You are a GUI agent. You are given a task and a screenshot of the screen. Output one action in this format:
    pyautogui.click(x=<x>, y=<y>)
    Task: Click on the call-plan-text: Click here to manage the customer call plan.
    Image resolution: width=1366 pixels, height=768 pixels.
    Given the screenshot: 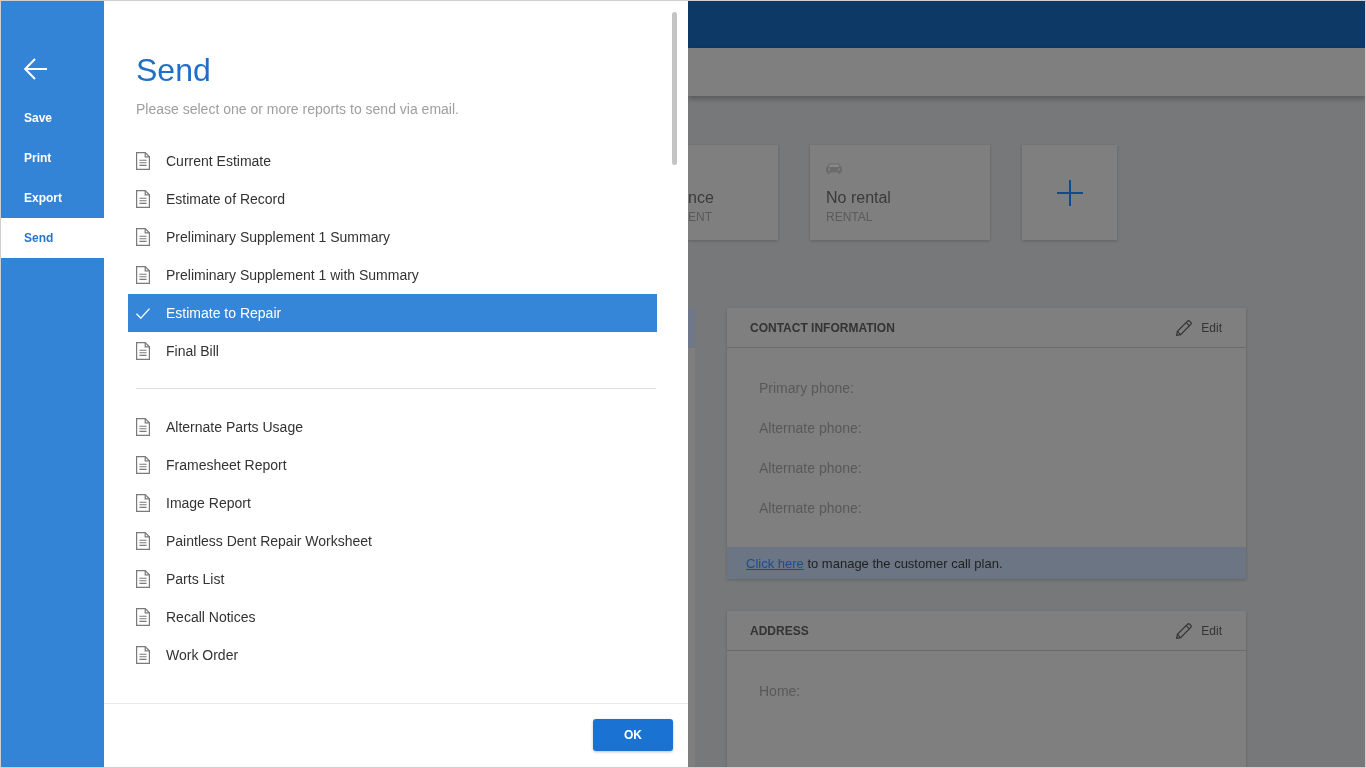 What is the action you would take?
    pyautogui.click(x=874, y=563)
    